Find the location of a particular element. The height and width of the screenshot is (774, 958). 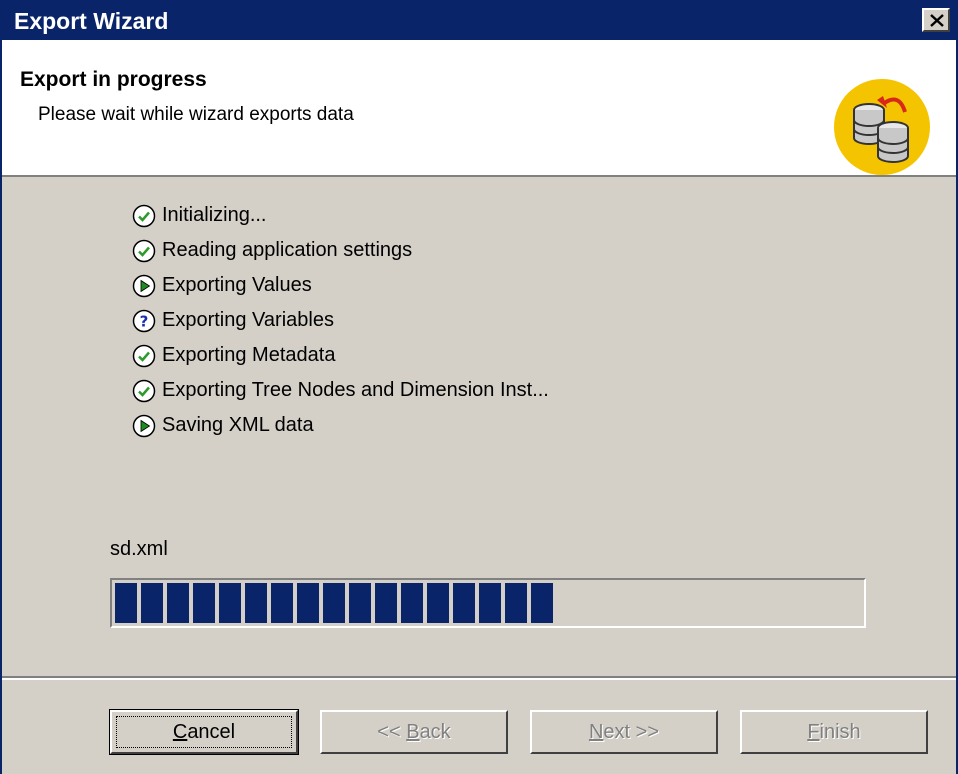

question-icon: ? is located at coordinates (144, 320).